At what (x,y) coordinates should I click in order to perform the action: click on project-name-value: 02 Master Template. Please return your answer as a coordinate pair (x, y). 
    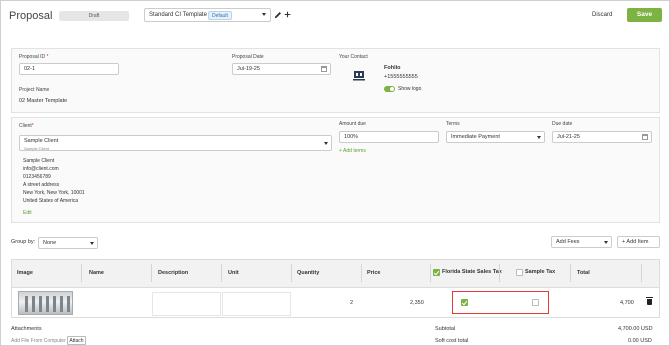
    Looking at the image, I should click on (43, 101).